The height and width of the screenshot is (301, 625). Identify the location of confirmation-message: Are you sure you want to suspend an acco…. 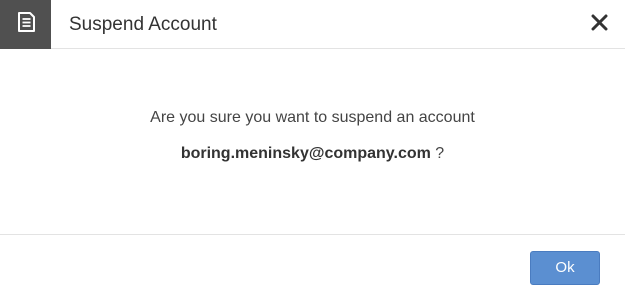
(312, 117).